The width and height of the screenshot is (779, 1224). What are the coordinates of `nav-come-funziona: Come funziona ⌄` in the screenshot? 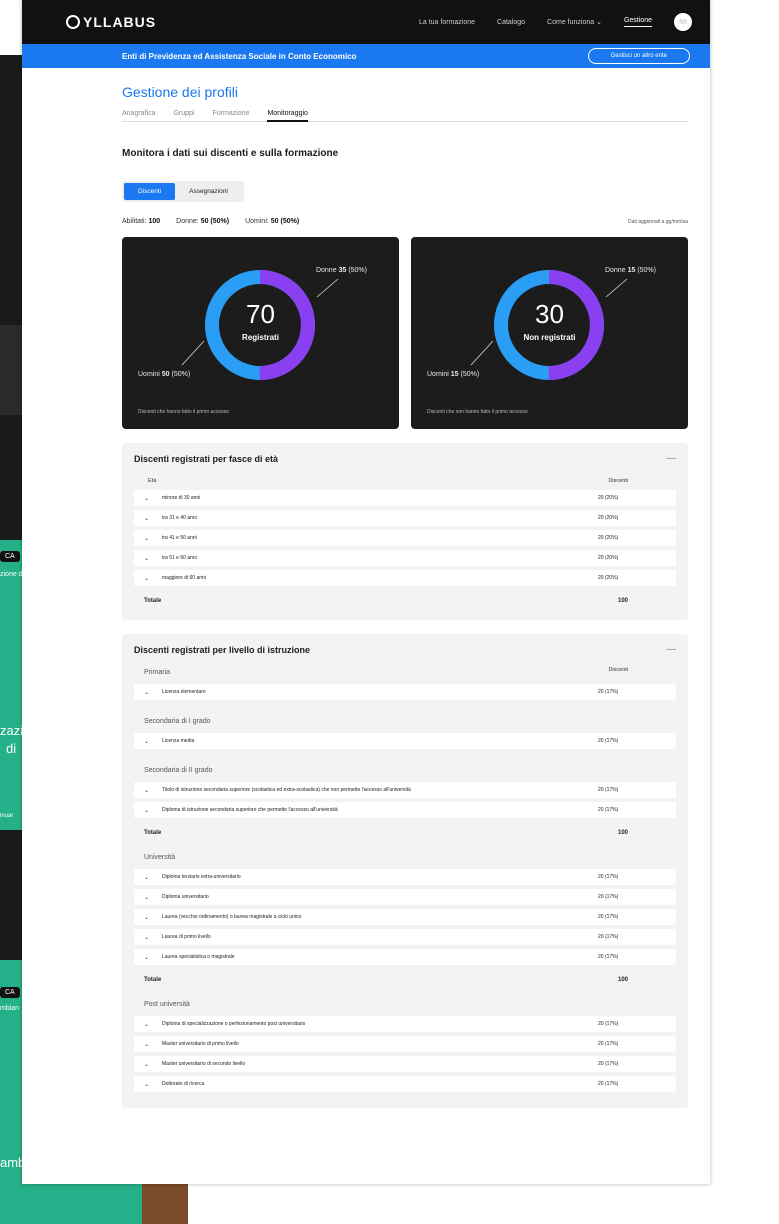 It's located at (574, 22).